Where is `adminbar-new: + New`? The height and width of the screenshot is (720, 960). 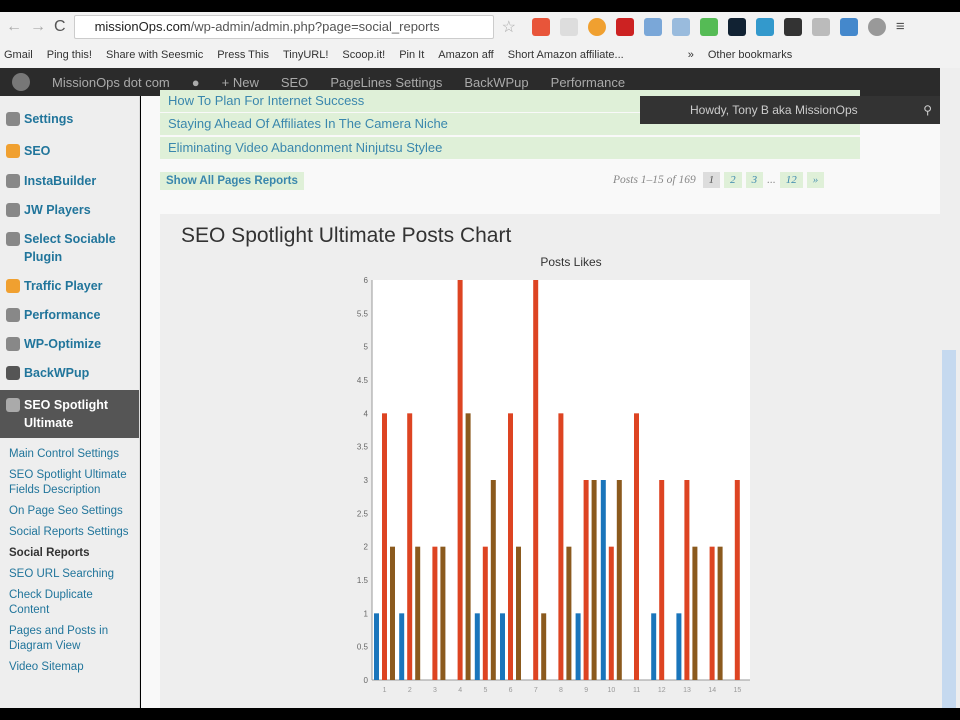
adminbar-new: + New is located at coordinates (240, 82).